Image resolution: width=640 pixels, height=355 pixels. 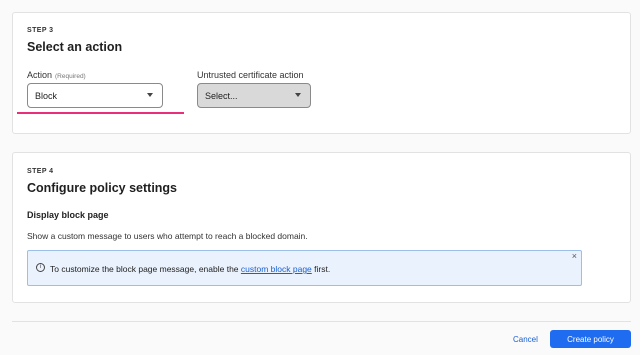 I want to click on block-page-subheading: Display block page, so click(x=68, y=215).